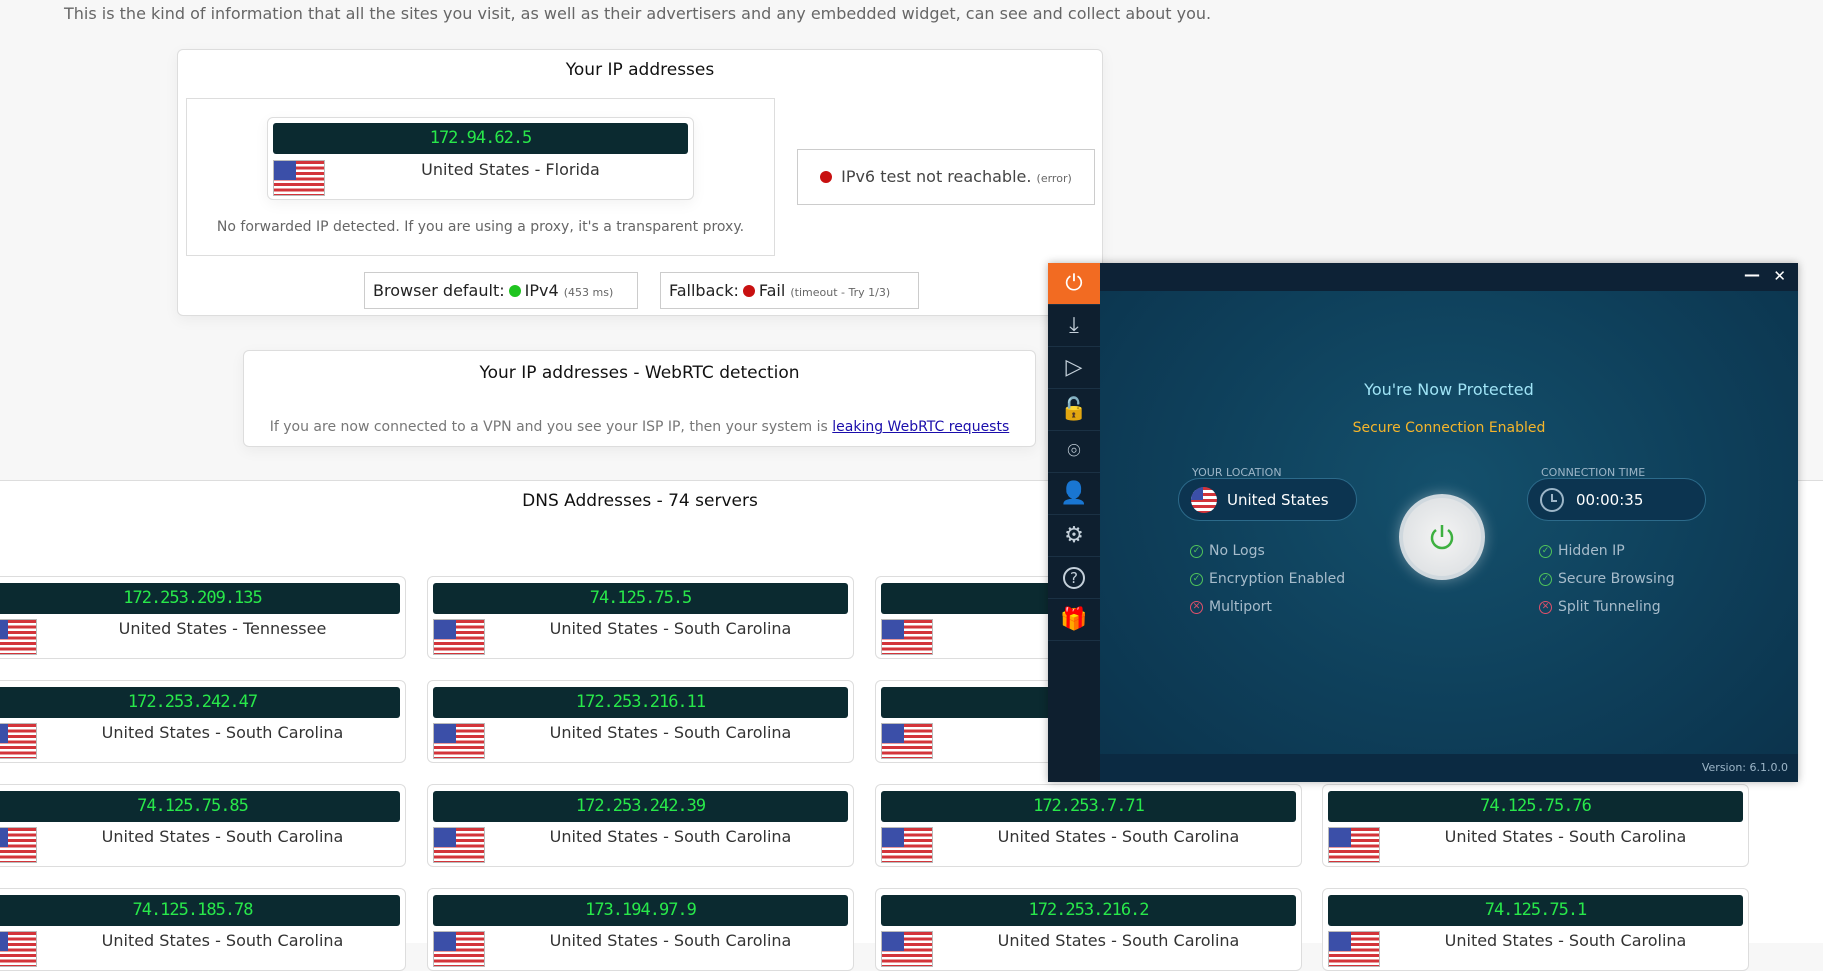  Describe the element at coordinates (1545, 551) in the screenshot. I see `check-circle-icon: ✓` at that location.